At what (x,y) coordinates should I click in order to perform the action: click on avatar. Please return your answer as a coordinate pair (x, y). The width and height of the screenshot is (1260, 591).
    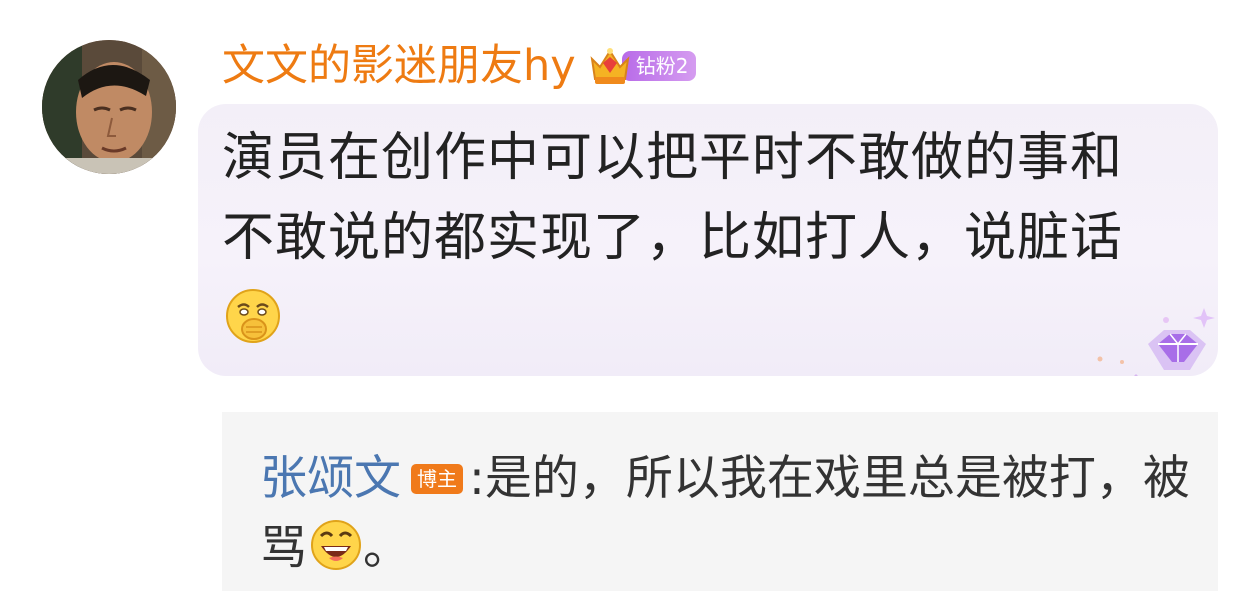
    Looking at the image, I should click on (109, 107).